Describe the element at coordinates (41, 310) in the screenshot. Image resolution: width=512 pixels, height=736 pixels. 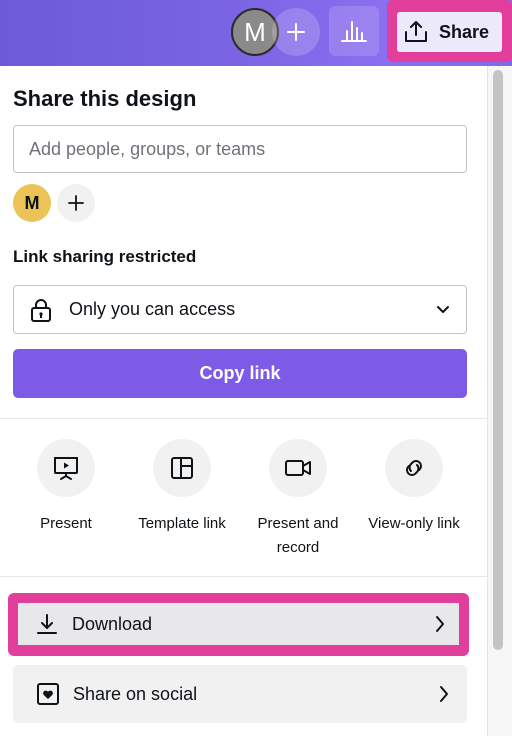
I see `lock-icon` at that location.